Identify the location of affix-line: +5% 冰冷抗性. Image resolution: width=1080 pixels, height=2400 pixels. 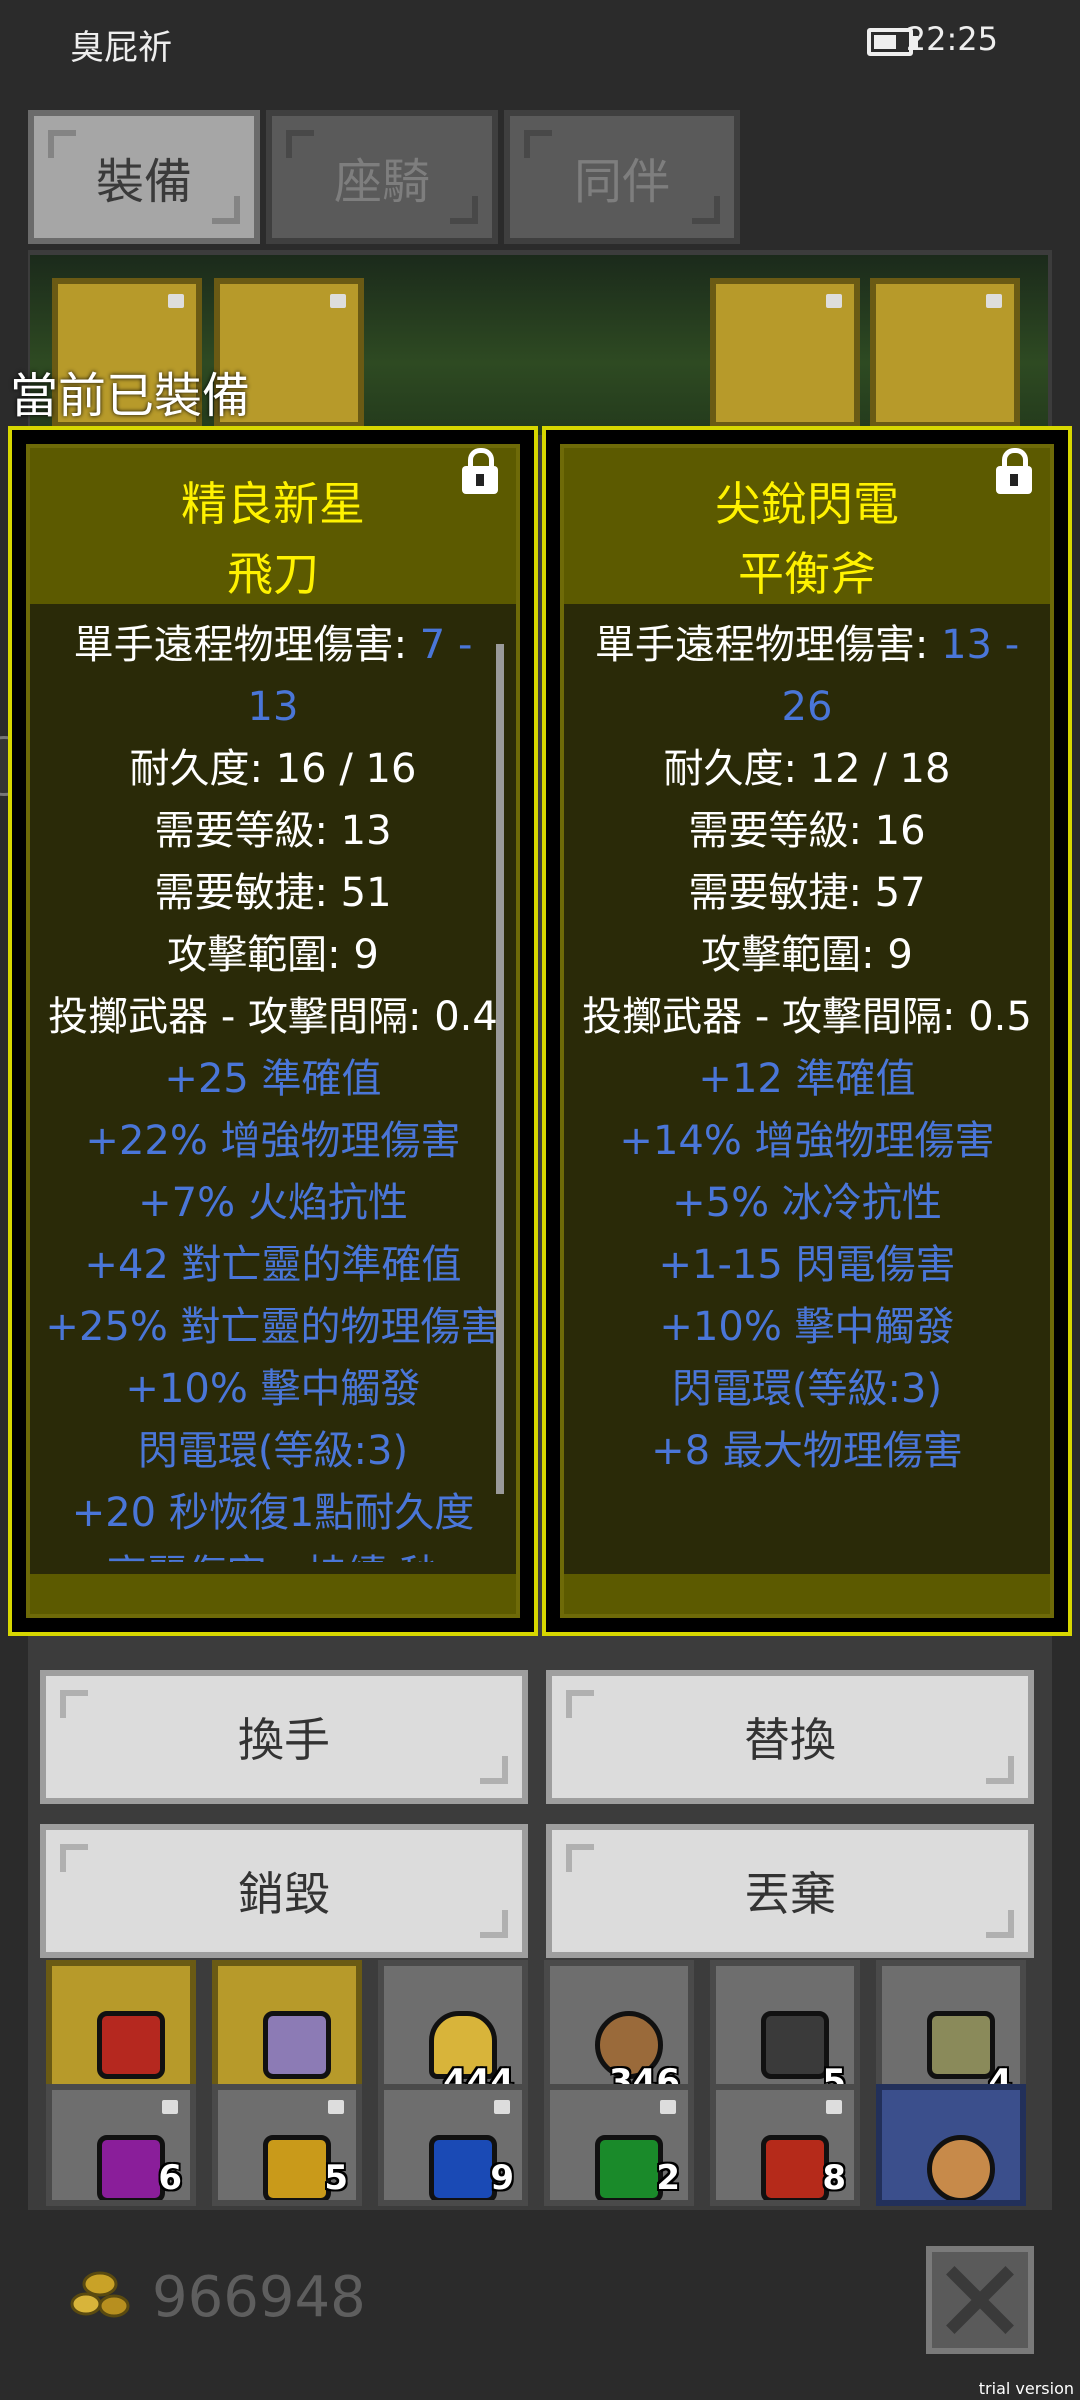
(807, 1203).